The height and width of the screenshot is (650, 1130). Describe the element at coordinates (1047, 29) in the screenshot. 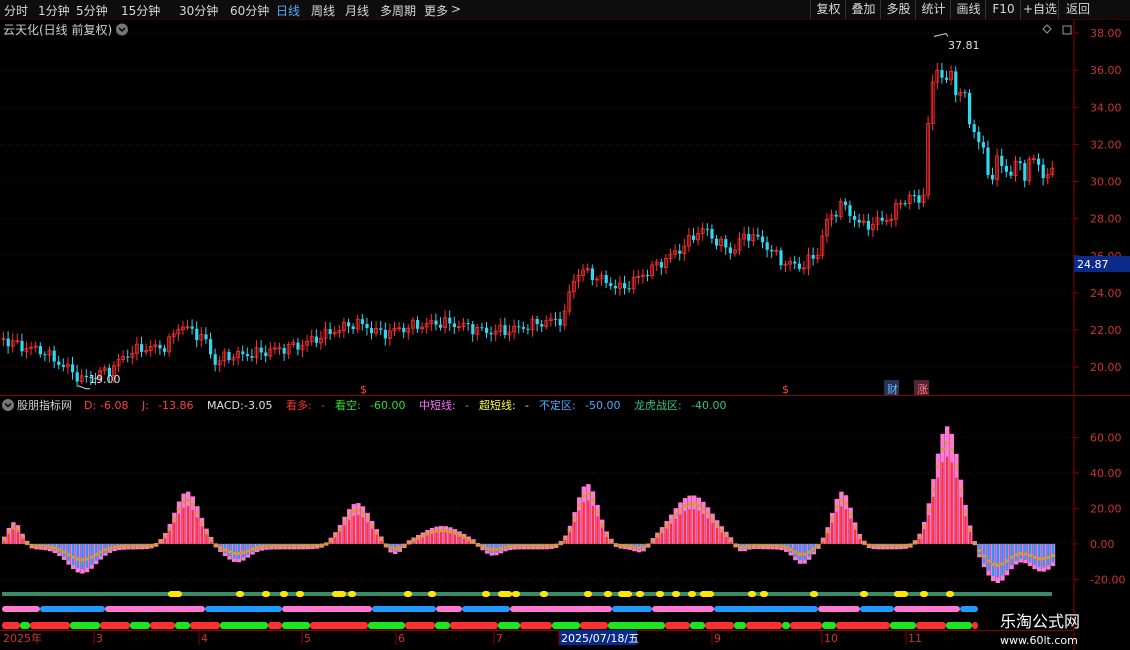

I see `diamond-icon` at that location.